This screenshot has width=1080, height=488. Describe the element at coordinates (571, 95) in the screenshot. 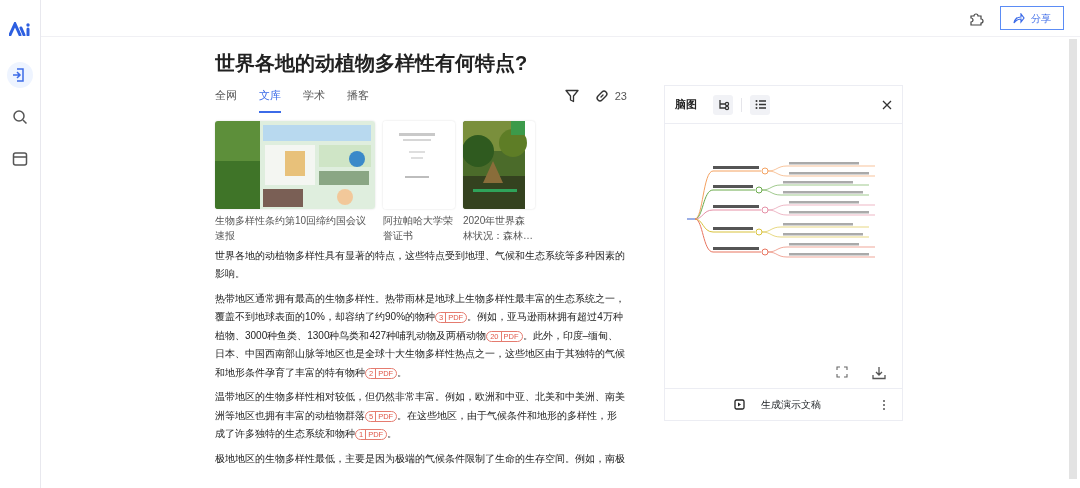

I see `filter-icon` at that location.